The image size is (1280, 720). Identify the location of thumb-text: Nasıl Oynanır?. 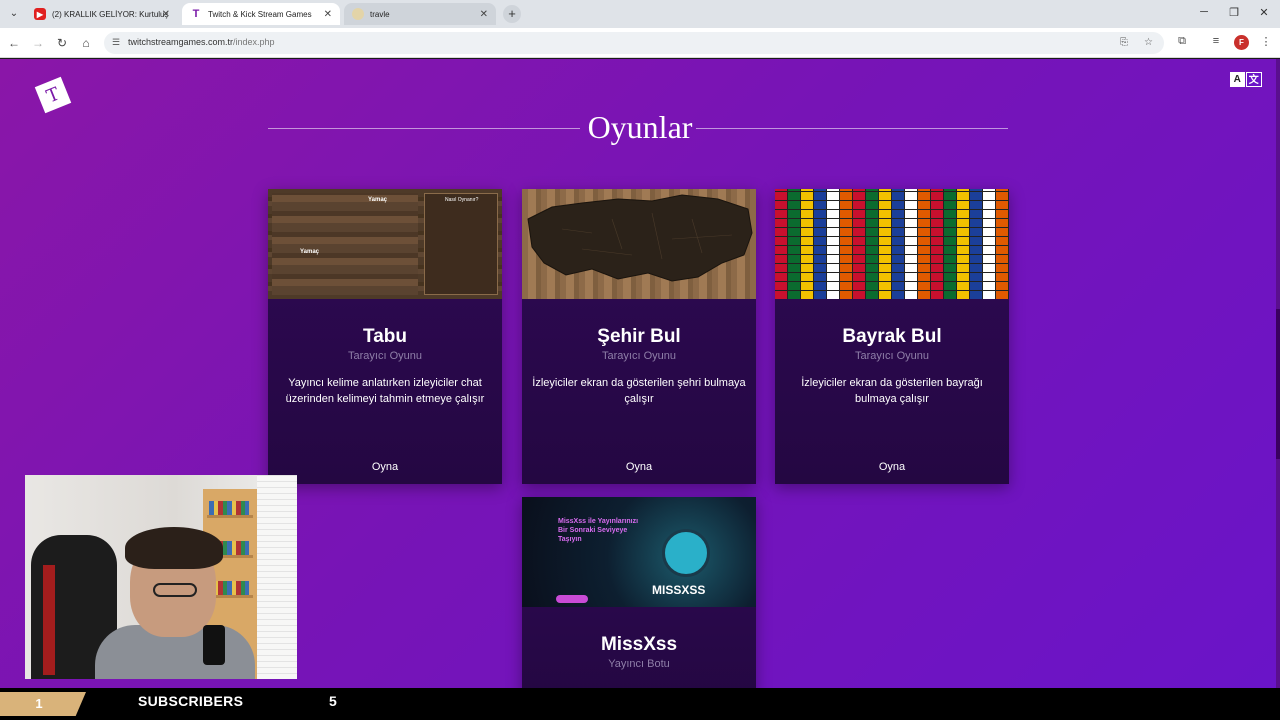
(462, 200).